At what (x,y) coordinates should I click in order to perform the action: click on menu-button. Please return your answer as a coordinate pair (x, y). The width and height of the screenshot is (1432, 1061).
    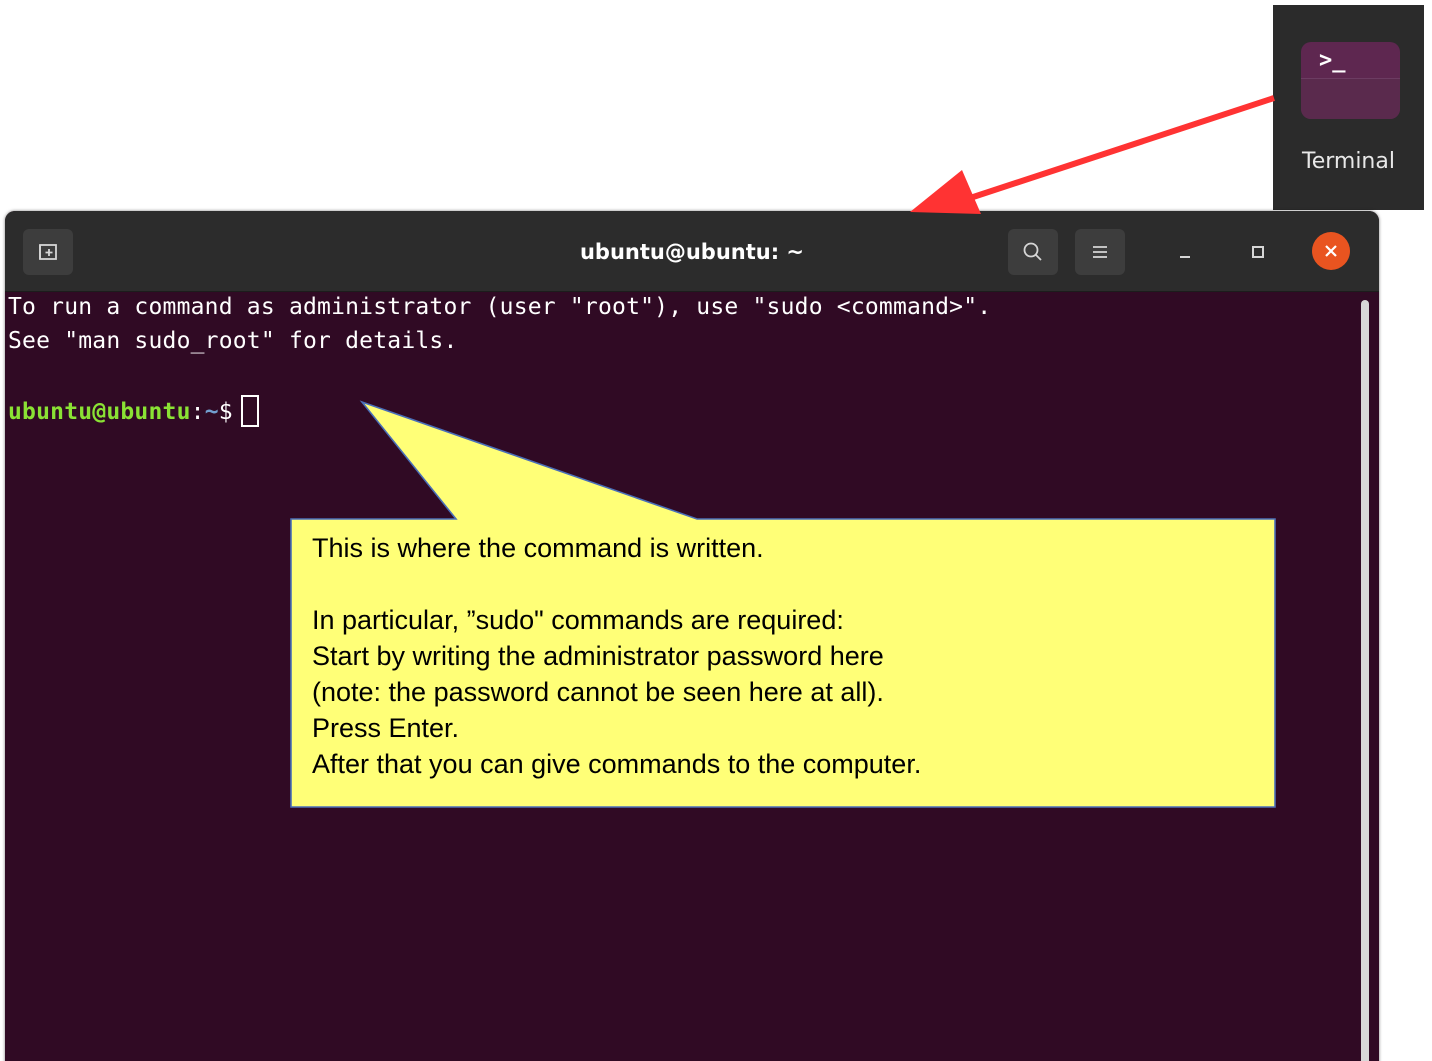
    Looking at the image, I should click on (1100, 252).